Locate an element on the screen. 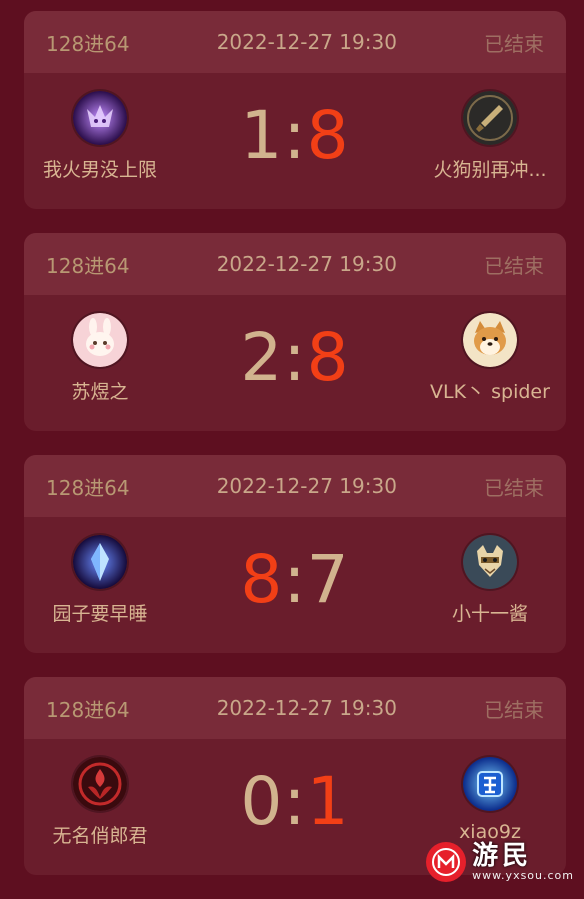 The image size is (584, 899). left-score: 0 is located at coordinates (262, 801).